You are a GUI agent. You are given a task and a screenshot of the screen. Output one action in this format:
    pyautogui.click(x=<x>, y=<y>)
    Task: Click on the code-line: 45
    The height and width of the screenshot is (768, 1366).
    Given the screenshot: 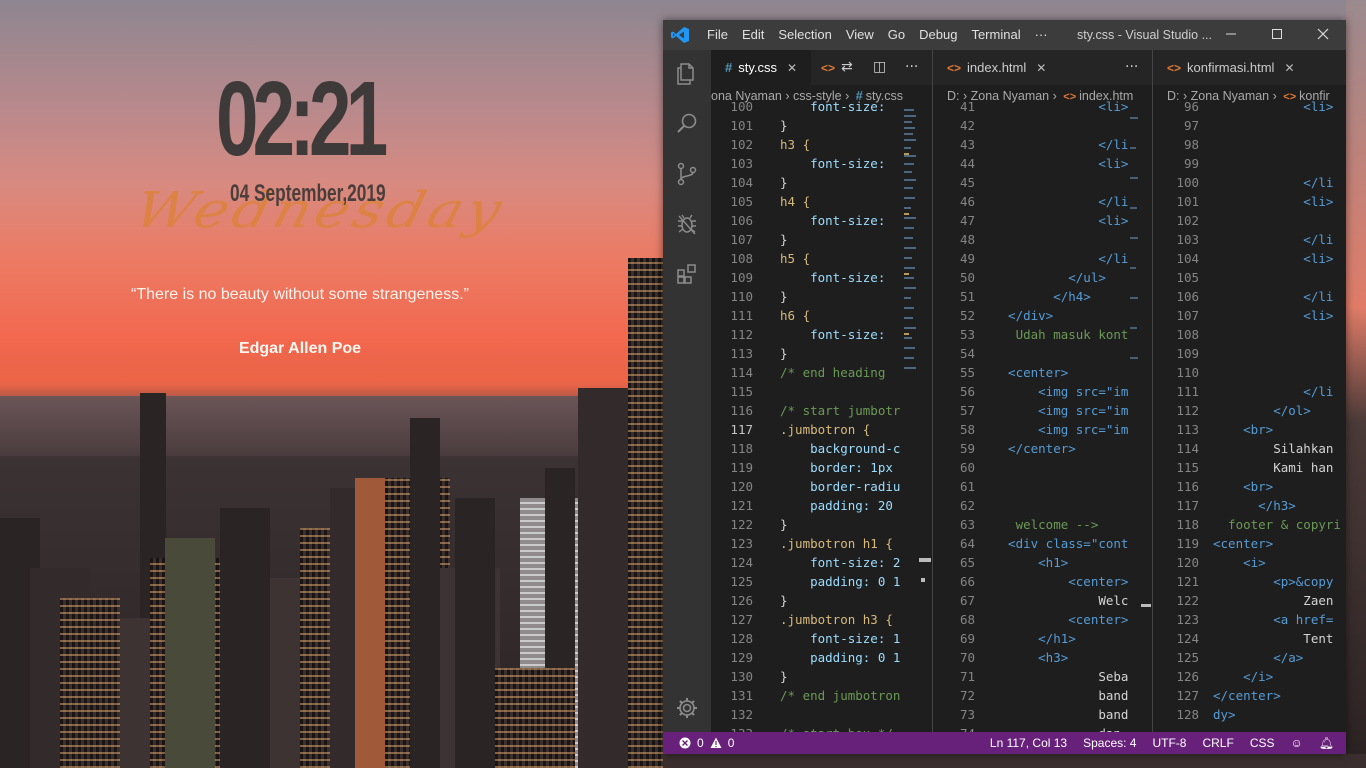 What is the action you would take?
    pyautogui.click(x=1042, y=182)
    